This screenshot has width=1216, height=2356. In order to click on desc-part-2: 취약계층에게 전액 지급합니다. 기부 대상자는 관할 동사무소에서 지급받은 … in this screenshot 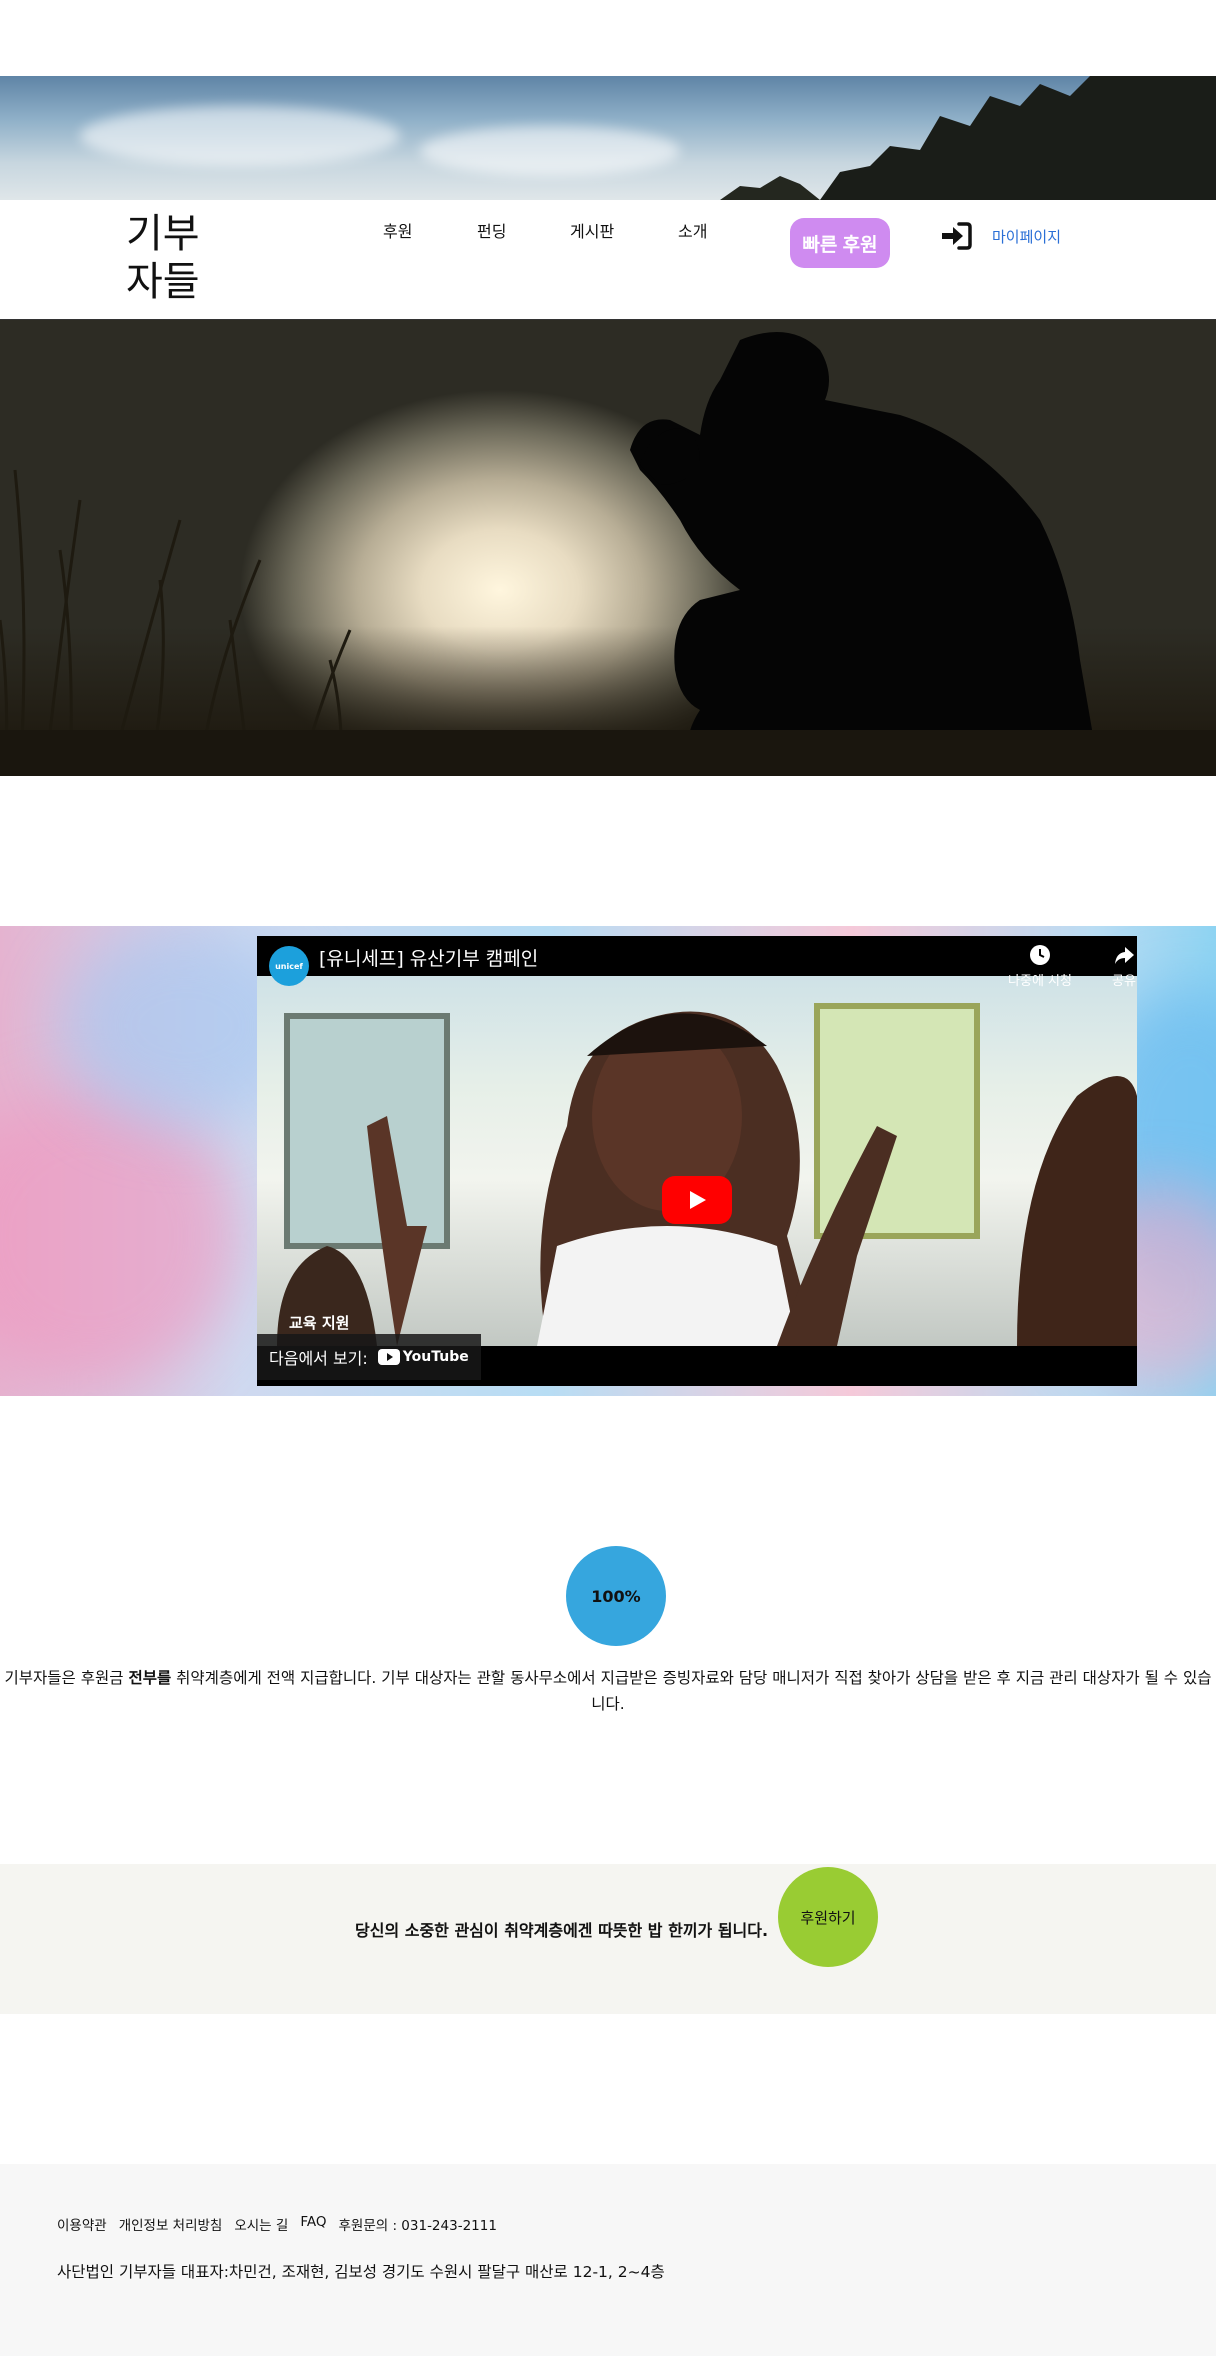, I will do `click(691, 1691)`.